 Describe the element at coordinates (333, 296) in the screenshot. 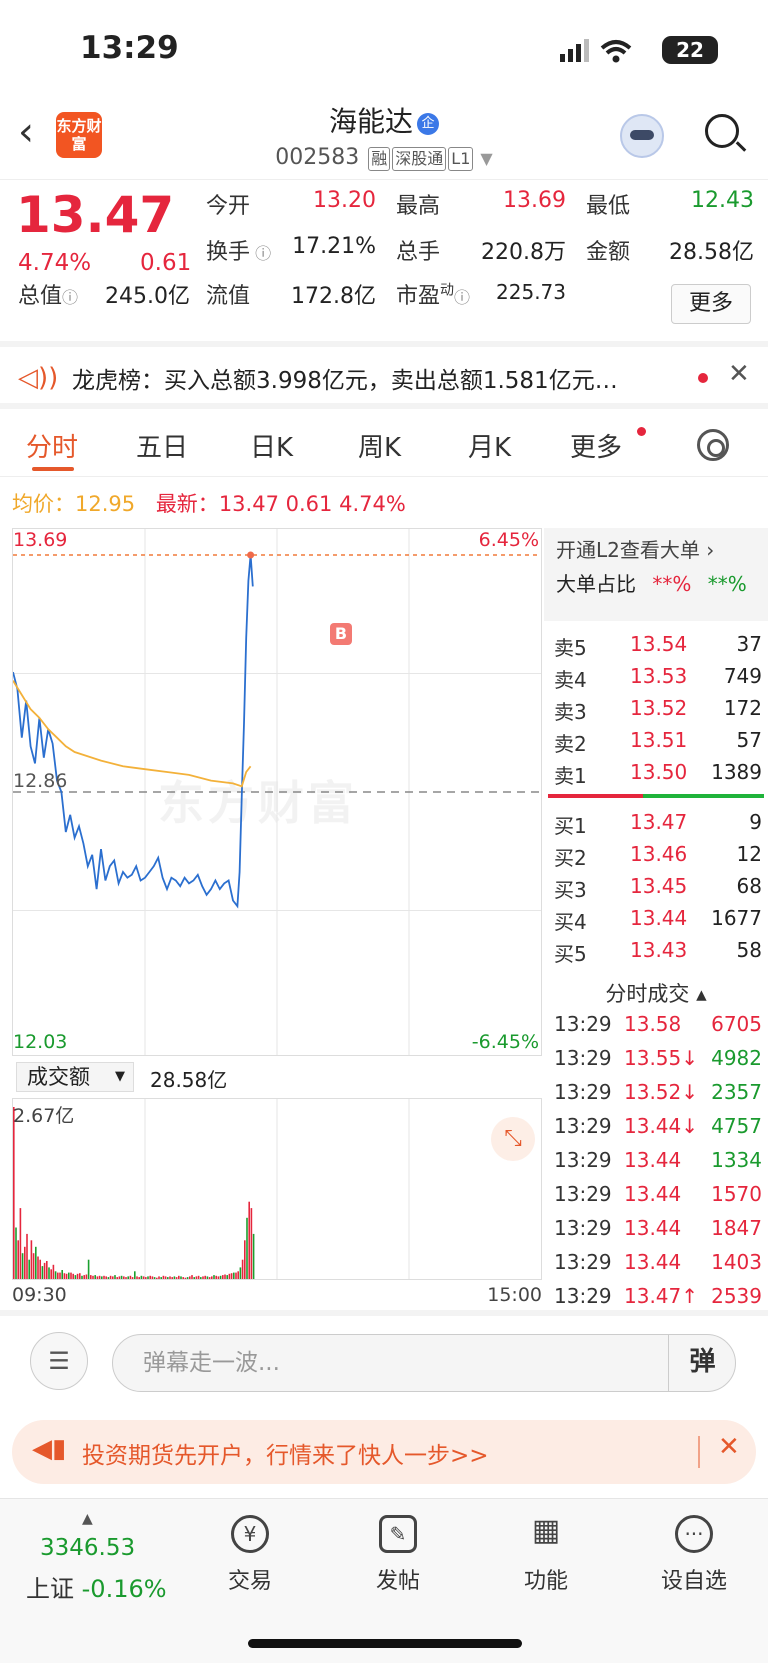

I see `float-value: 172.8亿` at that location.